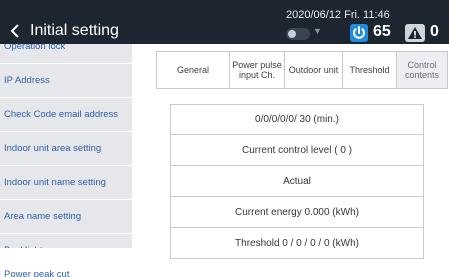 The width and height of the screenshot is (449, 277). What do you see at coordinates (192, 70) in the screenshot?
I see `tab-general: General` at bounding box center [192, 70].